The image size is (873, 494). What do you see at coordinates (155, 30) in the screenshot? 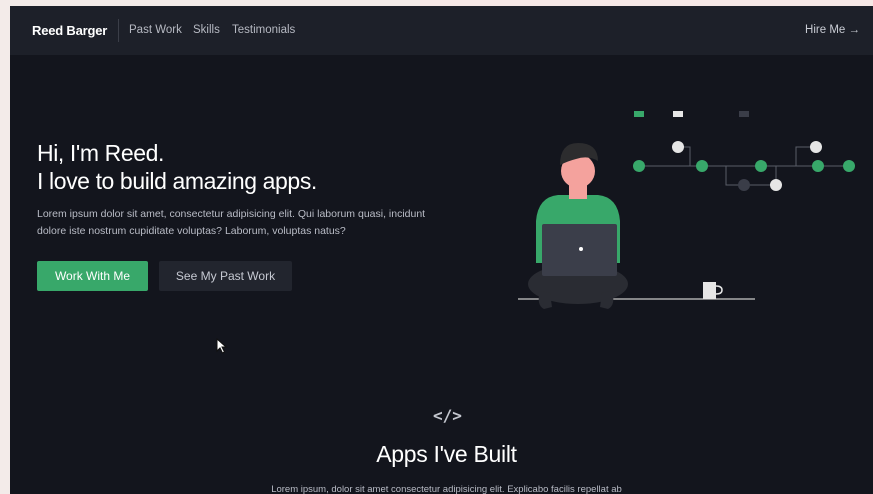
I see `nav-link-past-work: Past Work` at bounding box center [155, 30].